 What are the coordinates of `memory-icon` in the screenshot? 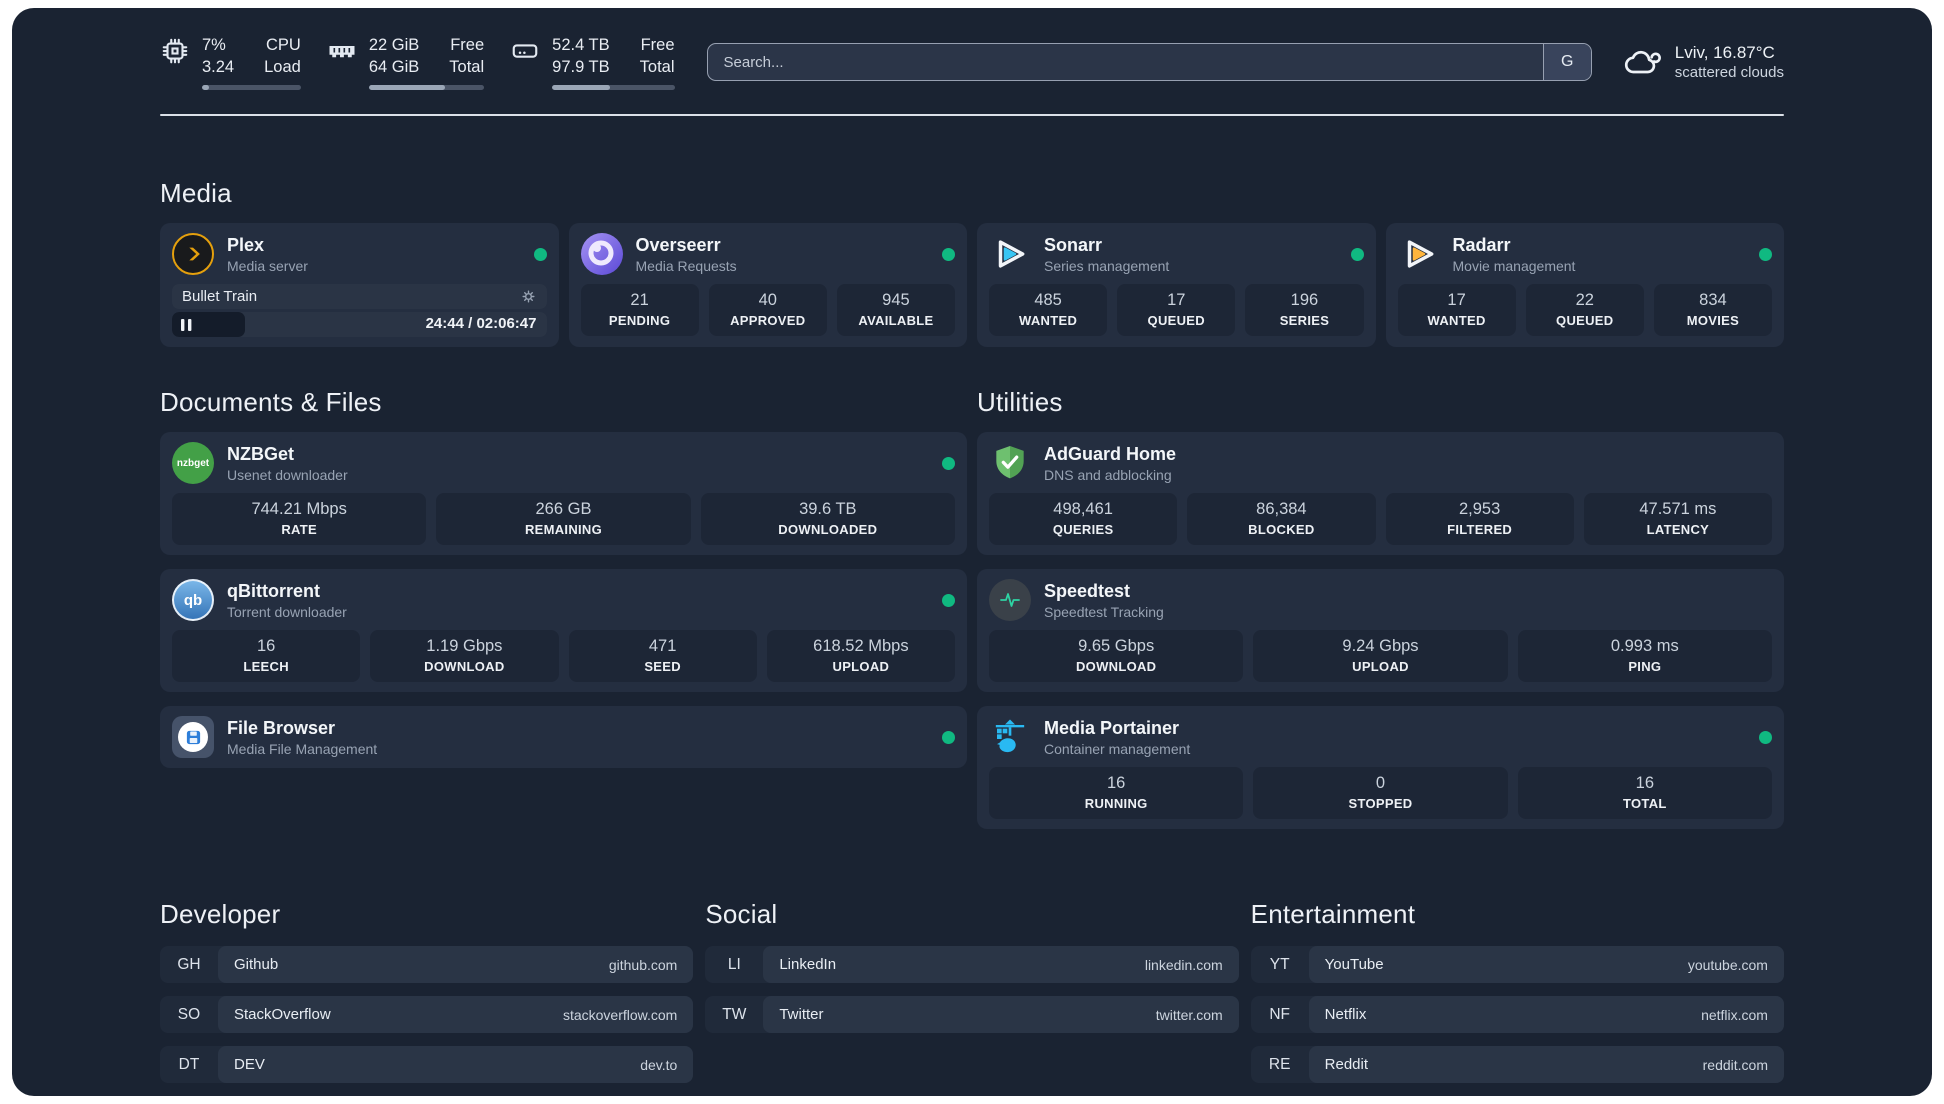 It's located at (342, 51).